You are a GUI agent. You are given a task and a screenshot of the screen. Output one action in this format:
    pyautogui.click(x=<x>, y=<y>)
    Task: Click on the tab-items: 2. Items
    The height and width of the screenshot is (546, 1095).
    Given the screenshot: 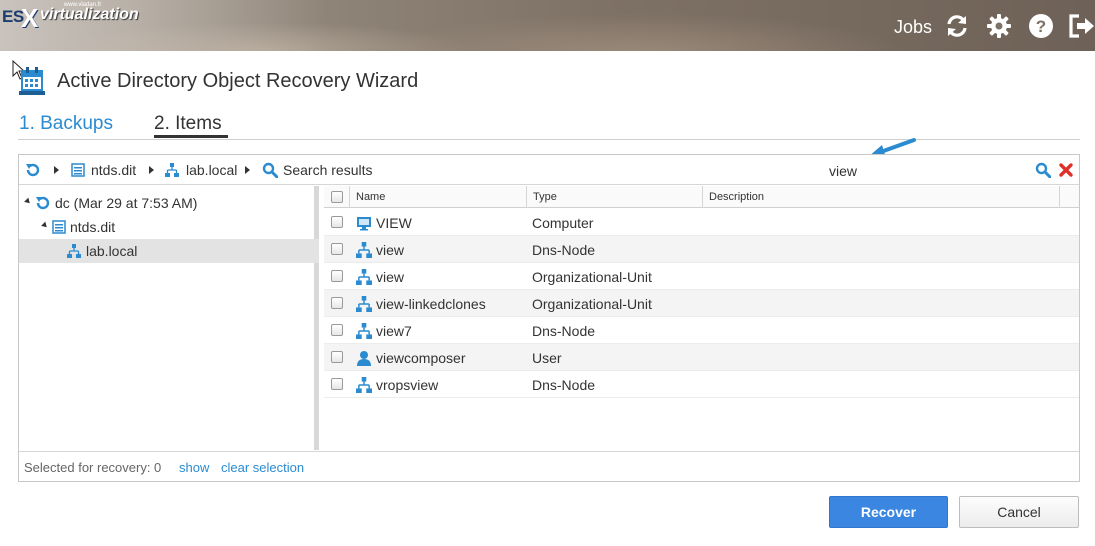 What is the action you would take?
    pyautogui.click(x=188, y=124)
    